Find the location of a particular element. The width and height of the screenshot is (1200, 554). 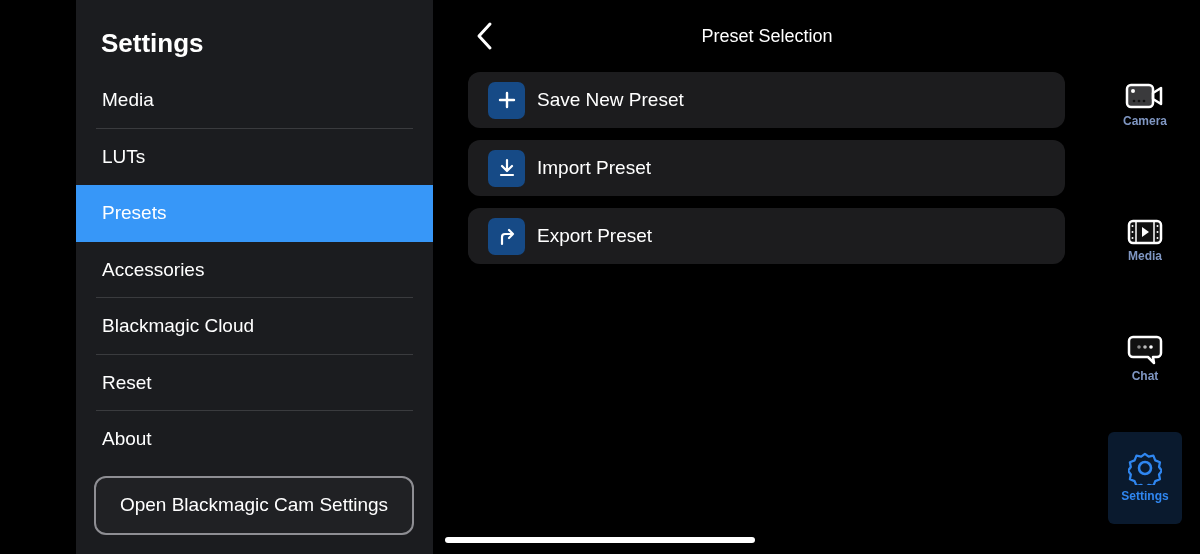

tab-bar-item: Media is located at coordinates (1145, 242).